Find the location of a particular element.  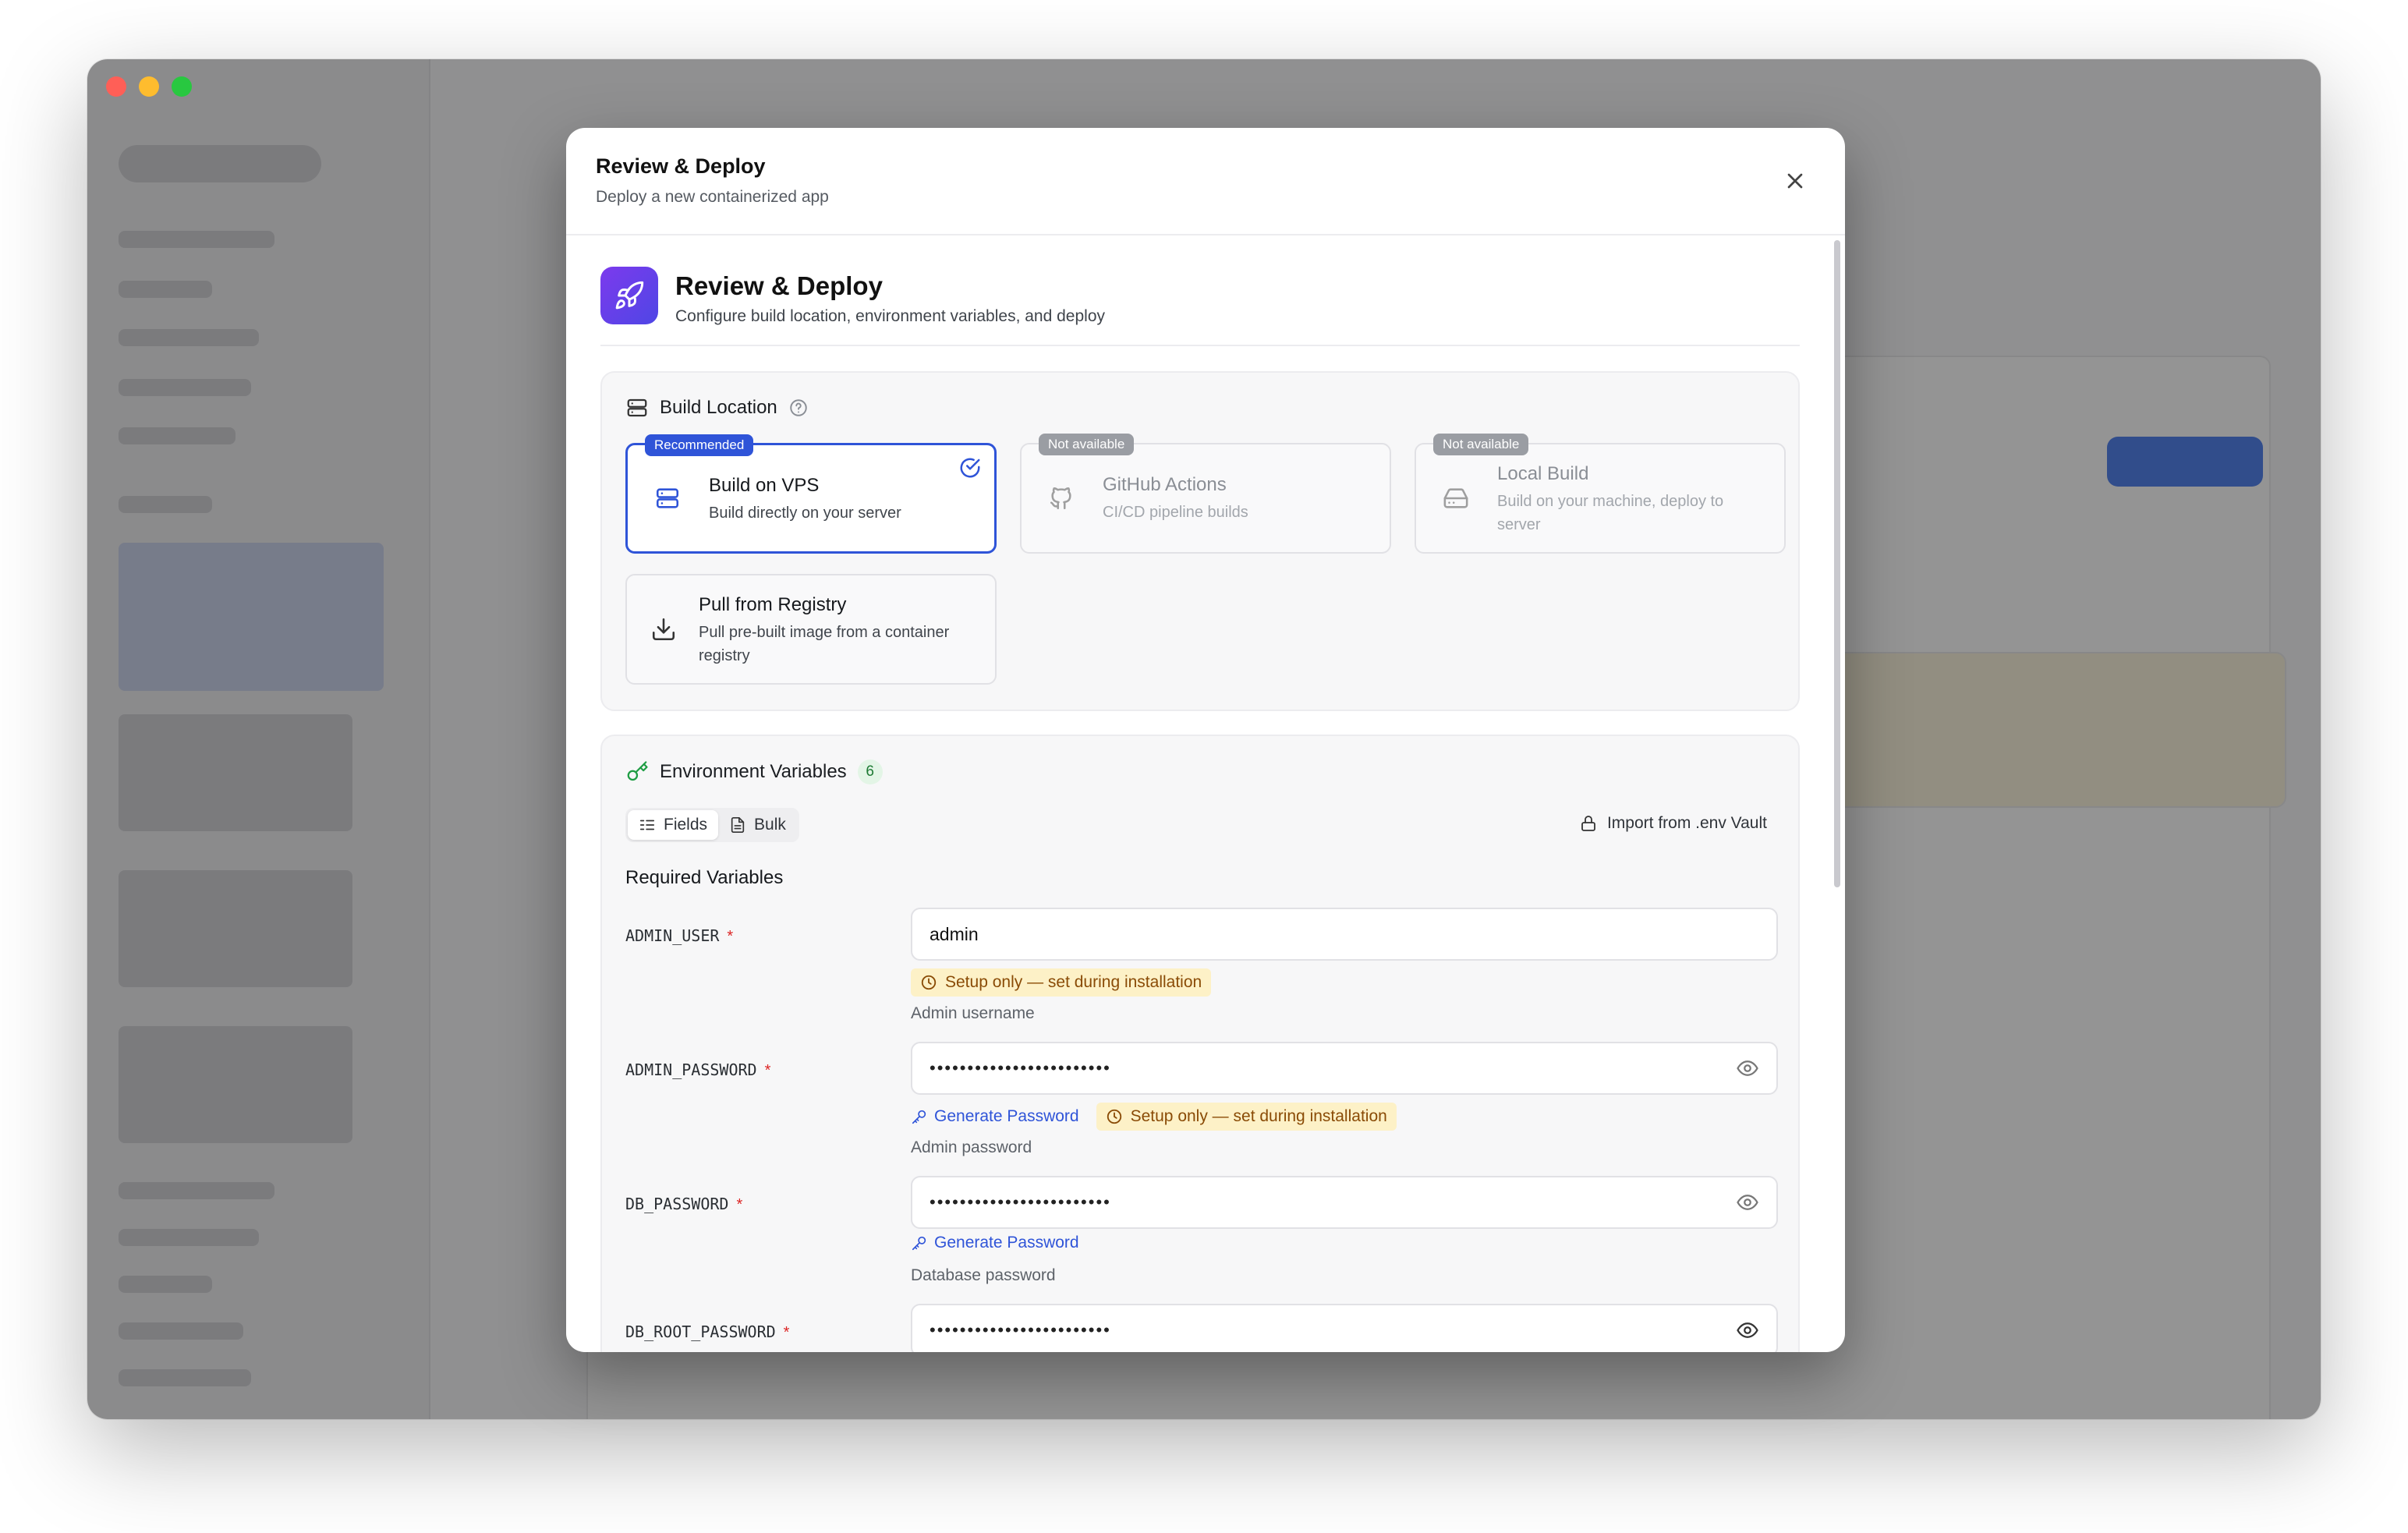

variable-name: ADMIN_PASSWORD * is located at coordinates (697, 1070).